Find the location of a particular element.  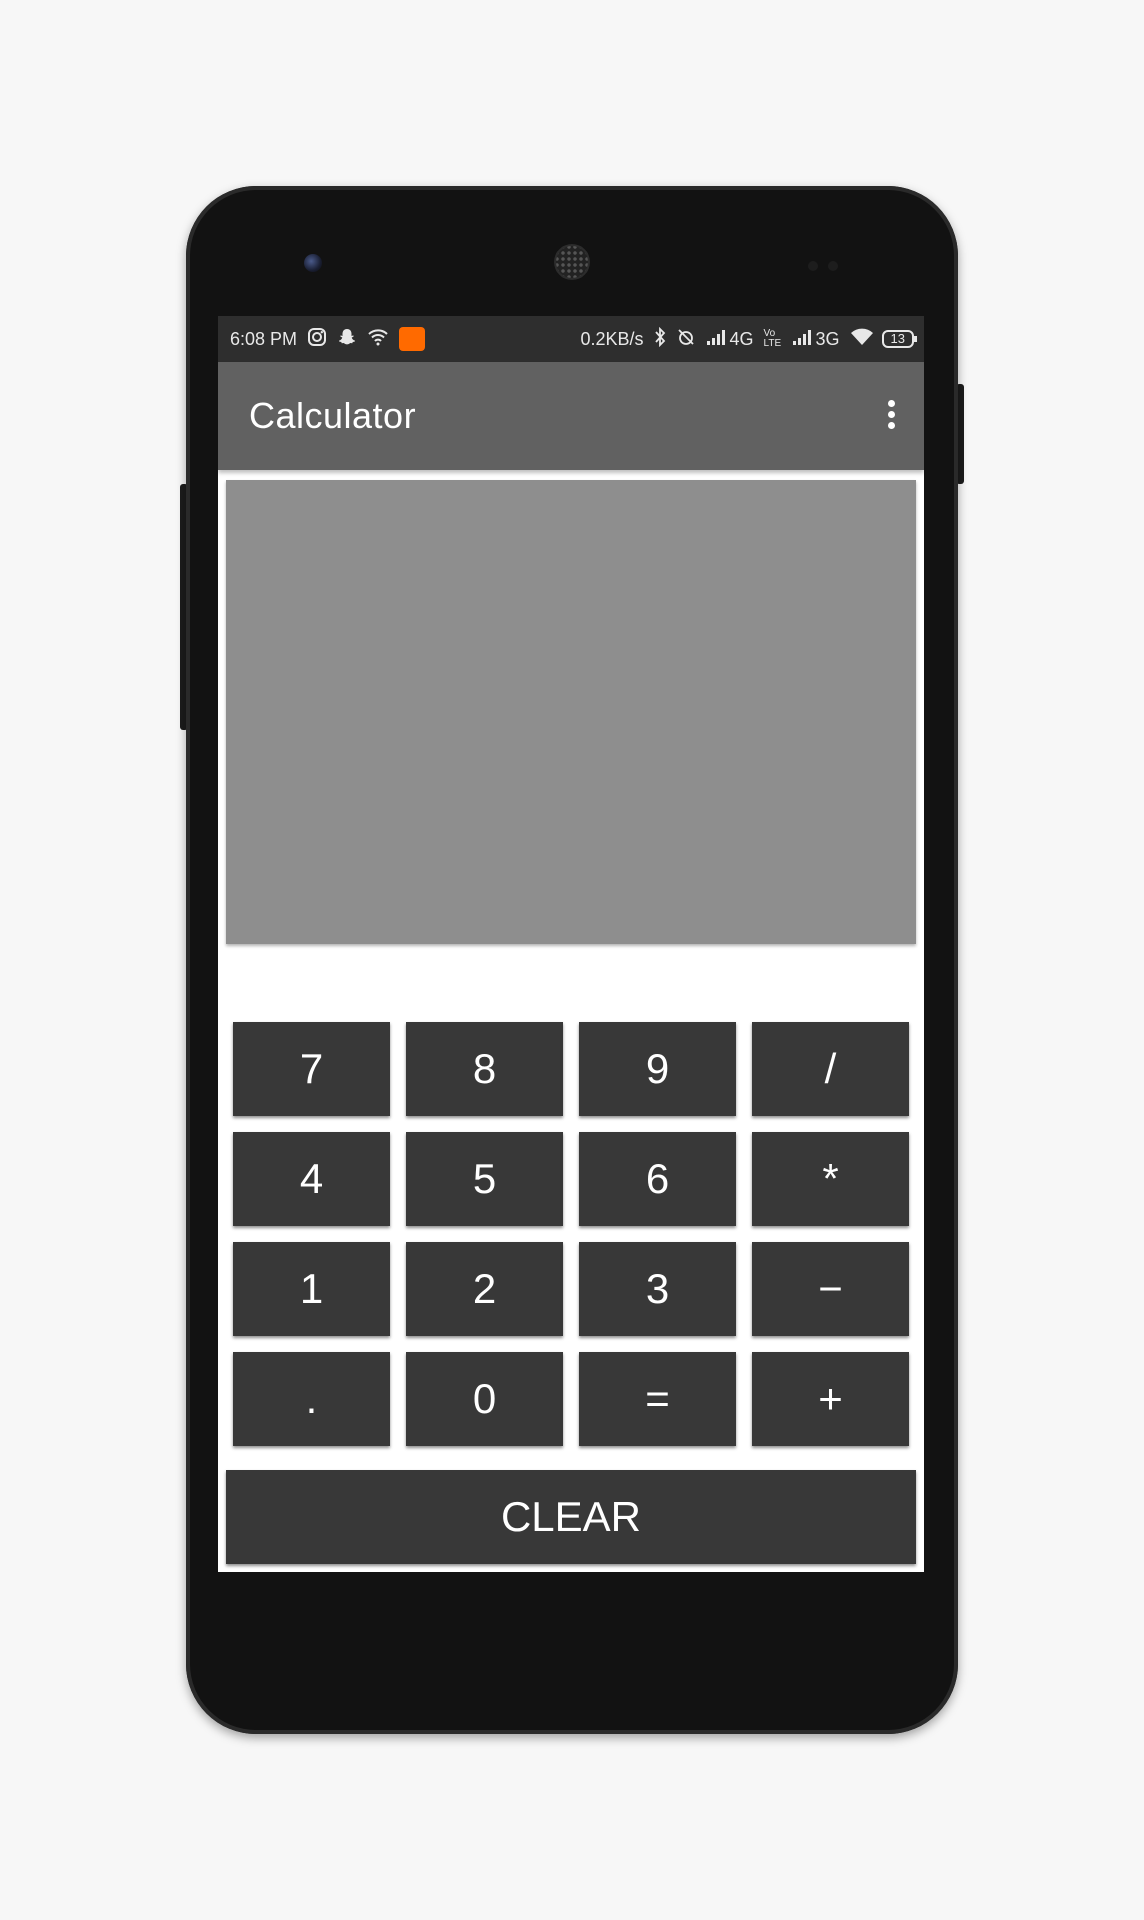

key-divide: / is located at coordinates (830, 1069).